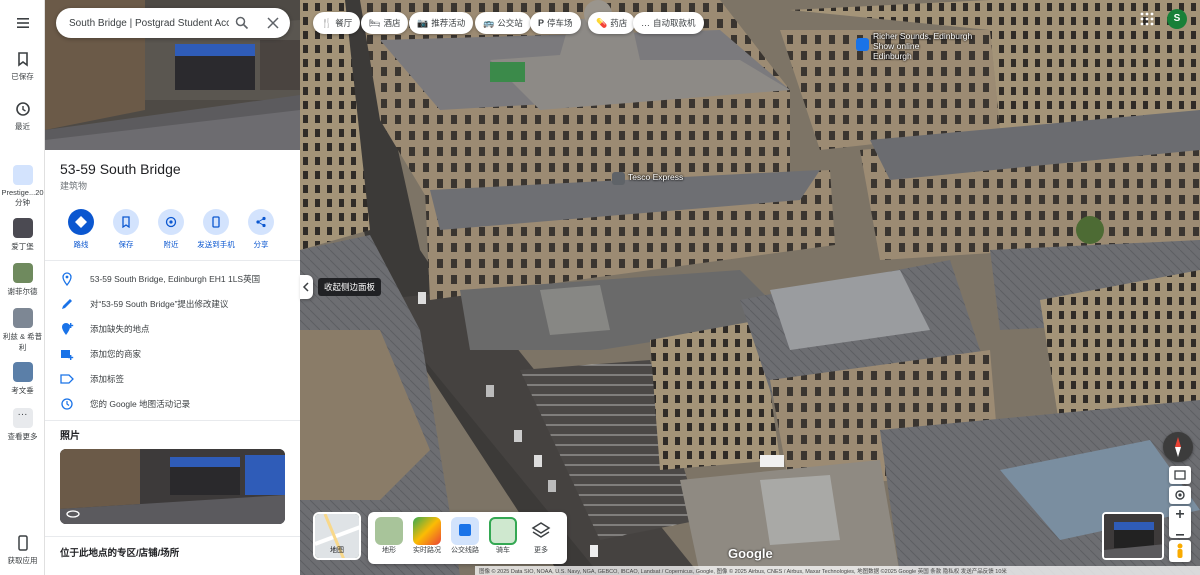 The width and height of the screenshot is (1200, 575). What do you see at coordinates (337, 550) in the screenshot?
I see `layer-toggle-label: 地图` at bounding box center [337, 550].